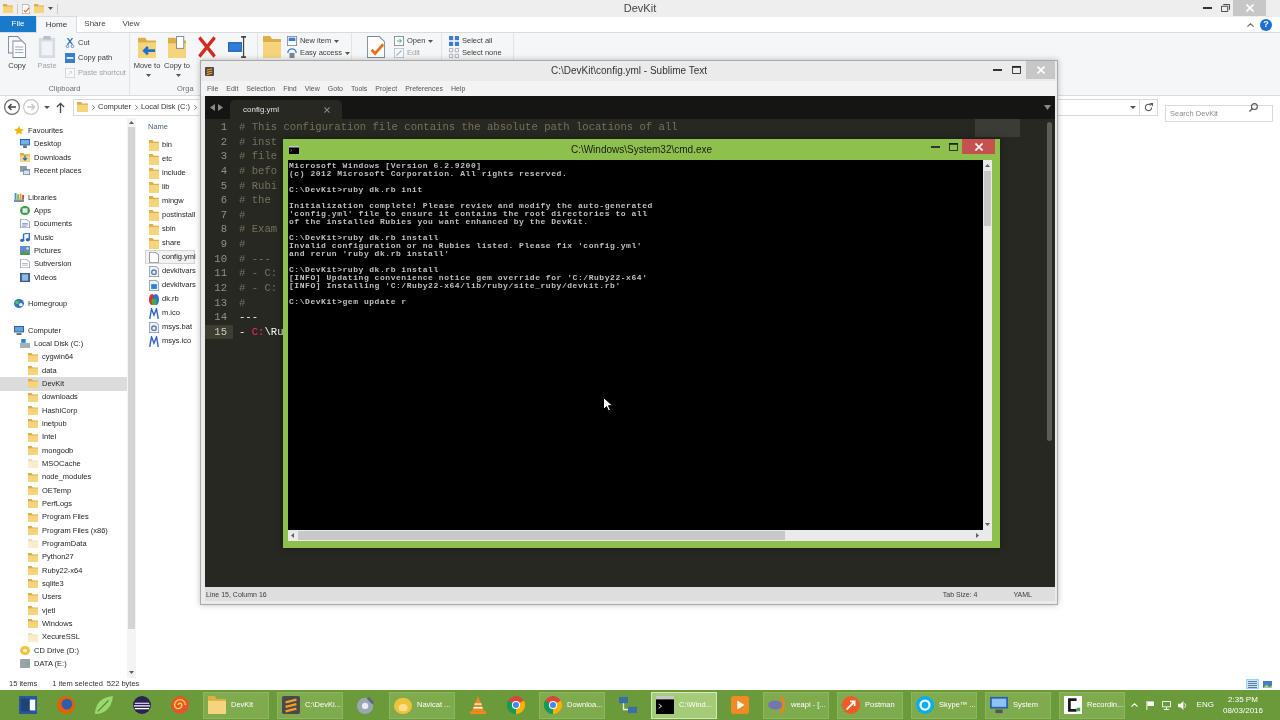 This screenshot has height=720, width=1280. Describe the element at coordinates (1225, 8) in the screenshot. I see `restore-icon` at that location.